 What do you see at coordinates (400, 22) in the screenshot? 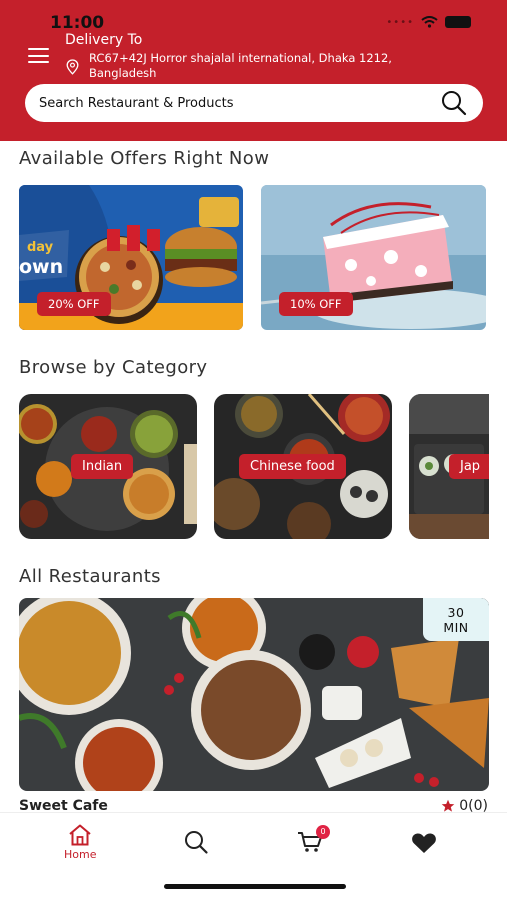
I see `signal-icon: ••••` at bounding box center [400, 22].